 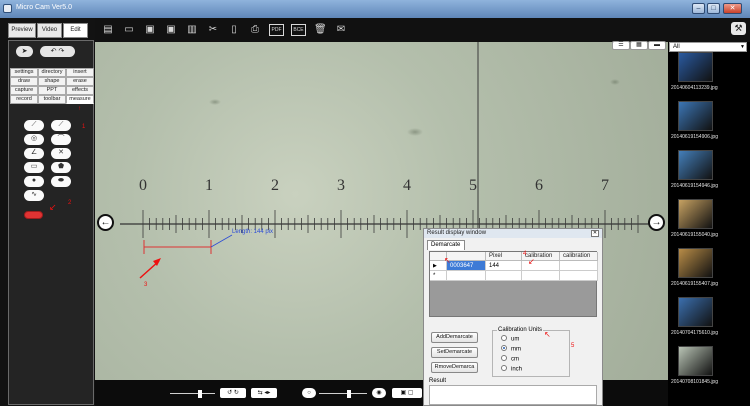 What do you see at coordinates (52, 99) in the screenshot?
I see `menu-toolbar: toolbar` at bounding box center [52, 99].